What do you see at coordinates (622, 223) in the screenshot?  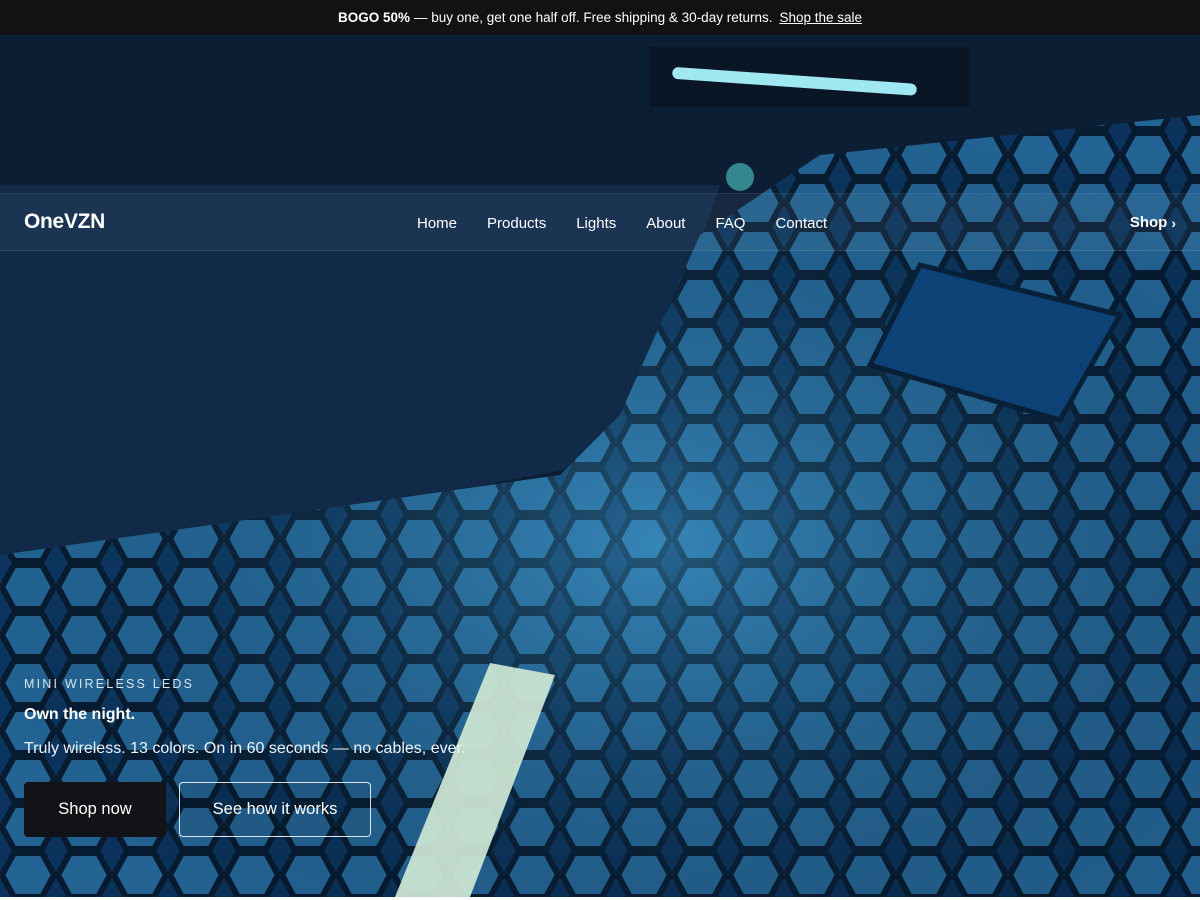 I see `nav-menu: Home Products Lights About FAQ Contact` at bounding box center [622, 223].